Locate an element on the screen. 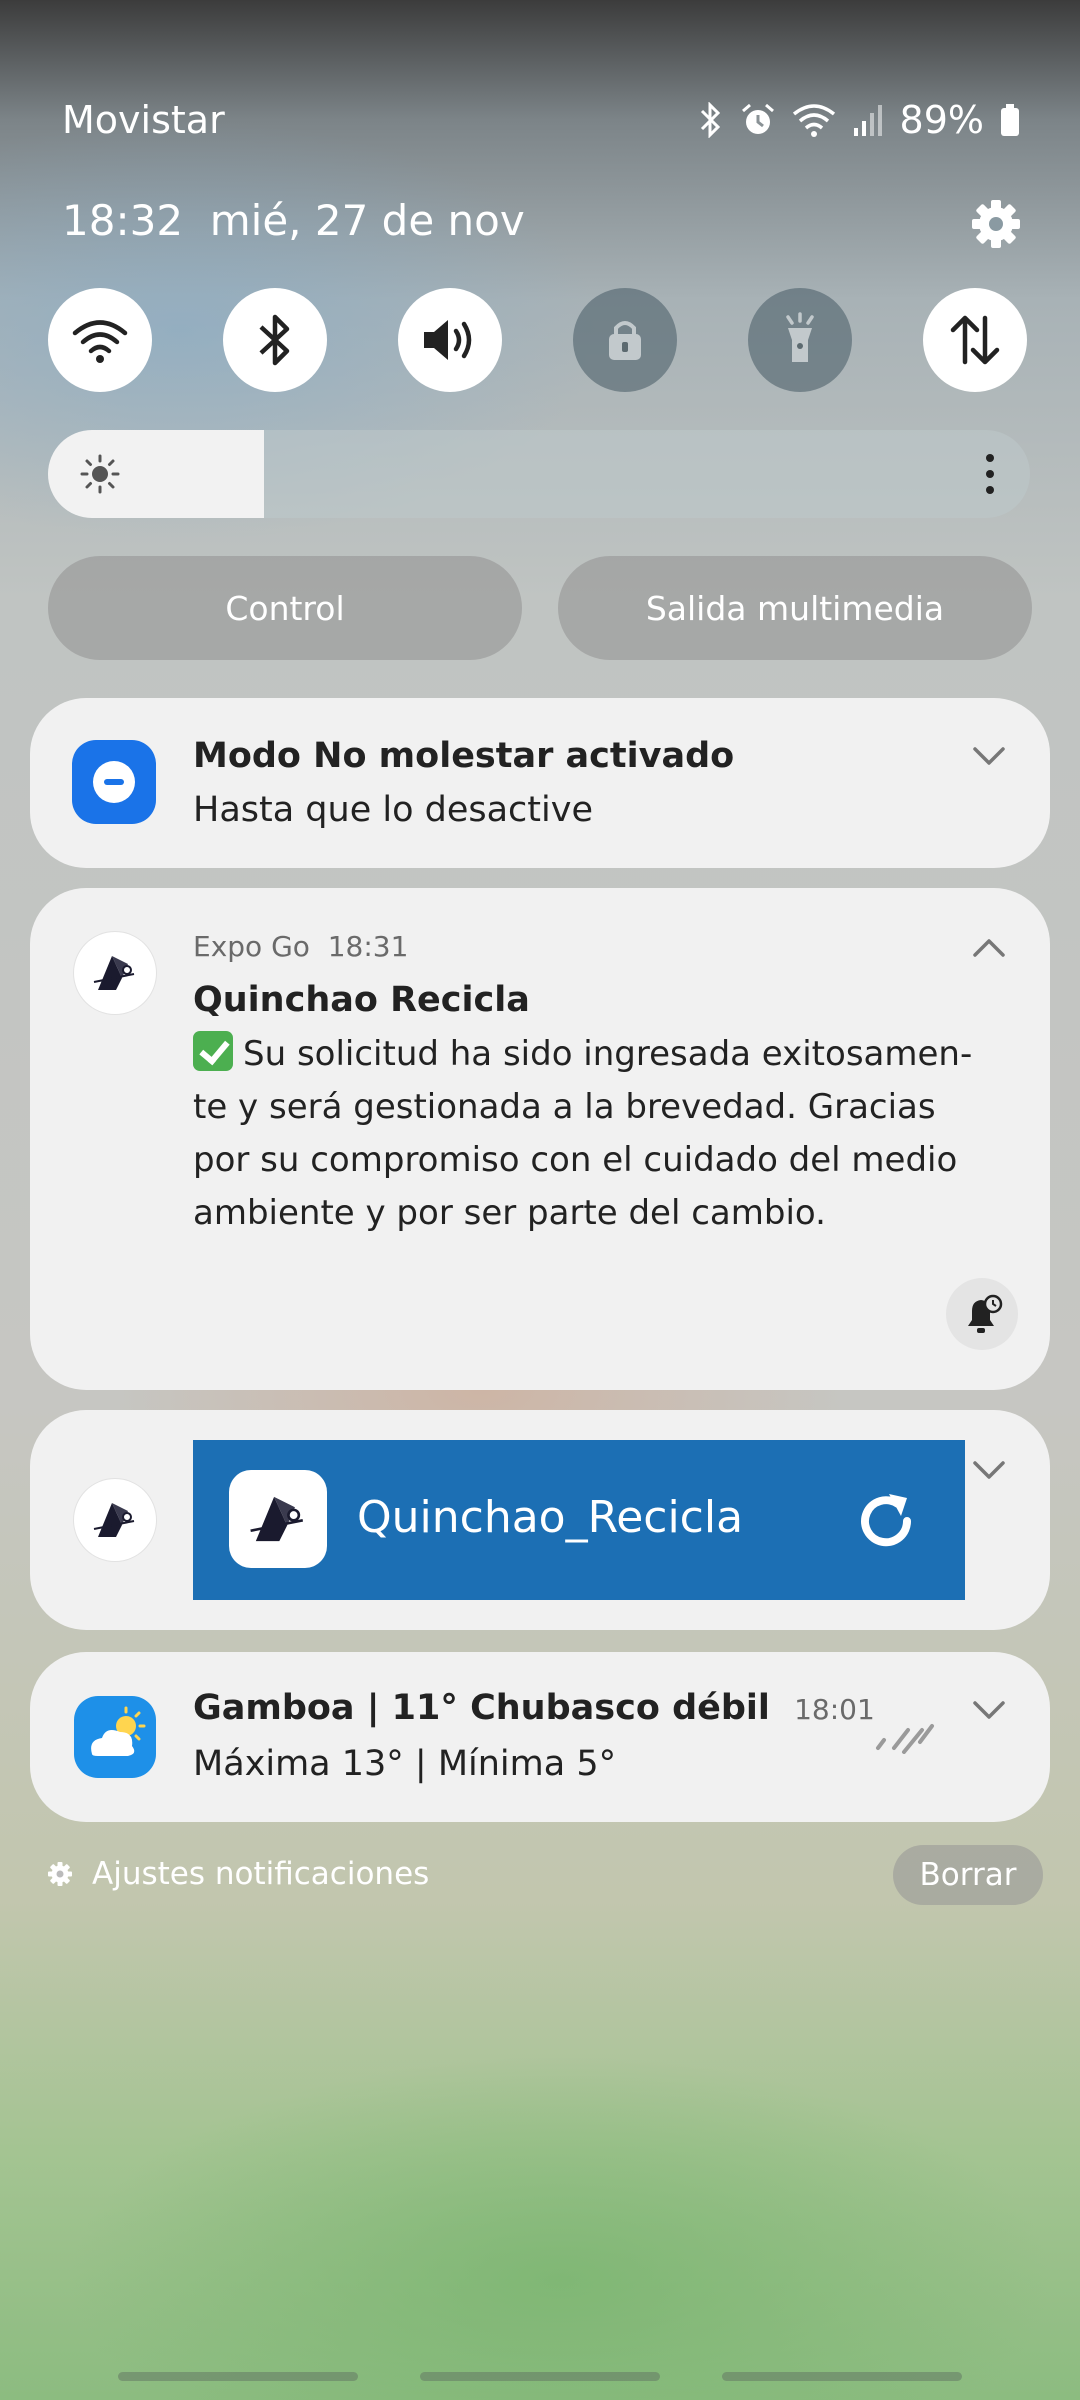  notification-title: Gamboa | 11° Chubasco débil 18:01 is located at coordinates (534, 1708).